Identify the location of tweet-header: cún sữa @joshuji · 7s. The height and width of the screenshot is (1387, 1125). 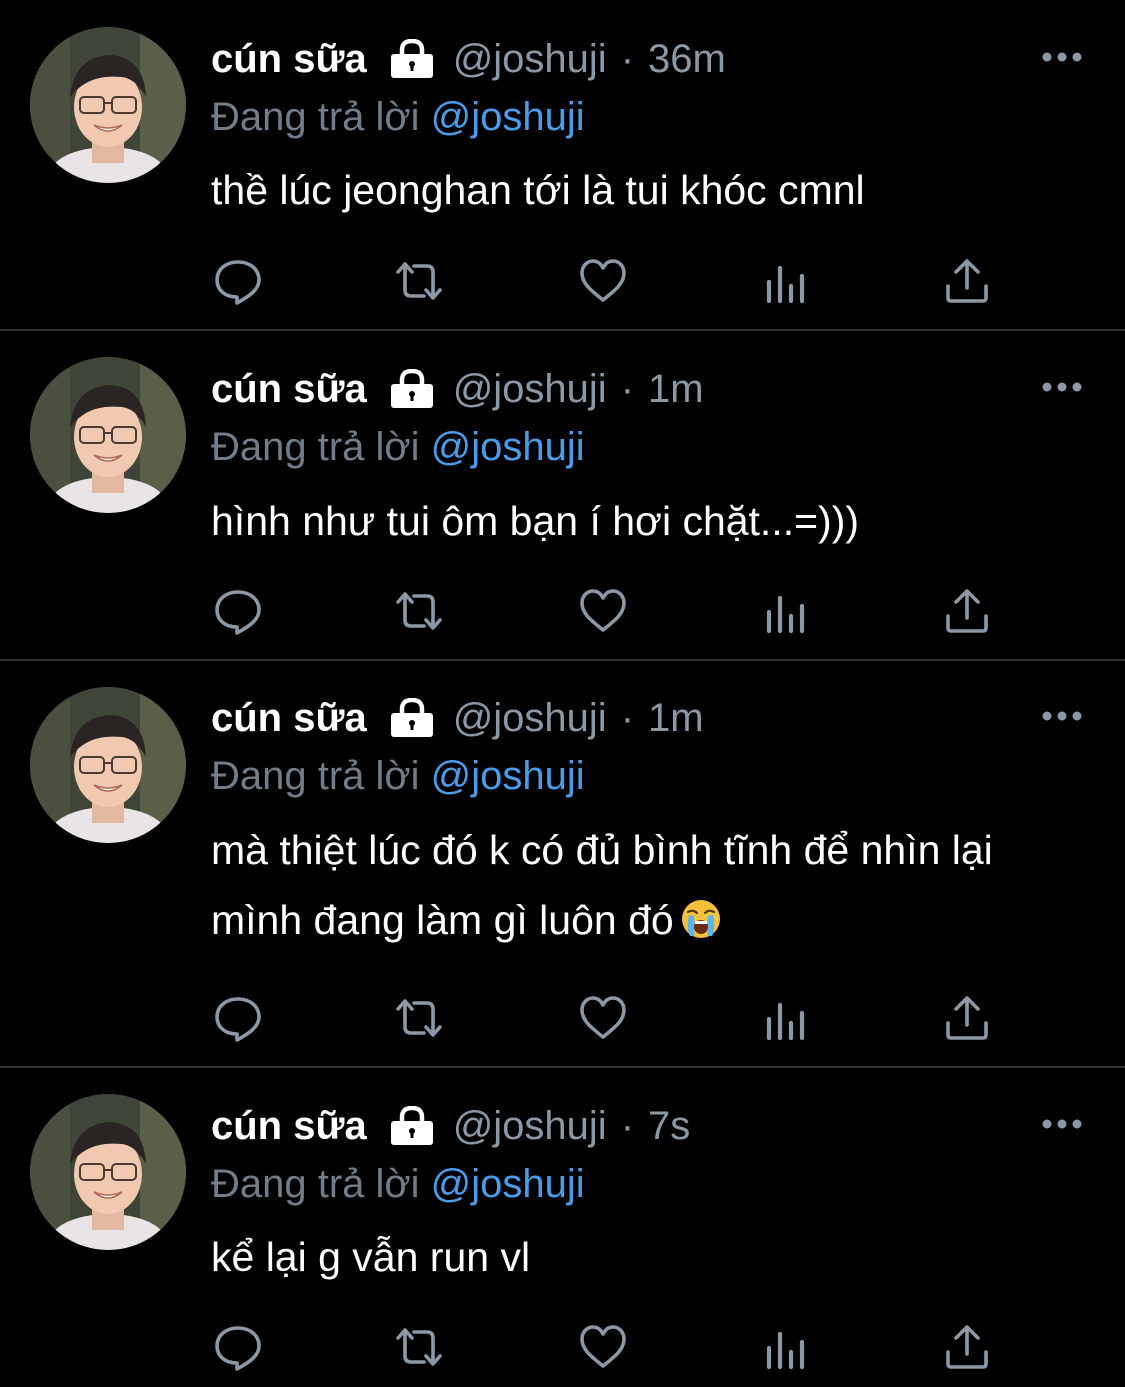
(450, 1126).